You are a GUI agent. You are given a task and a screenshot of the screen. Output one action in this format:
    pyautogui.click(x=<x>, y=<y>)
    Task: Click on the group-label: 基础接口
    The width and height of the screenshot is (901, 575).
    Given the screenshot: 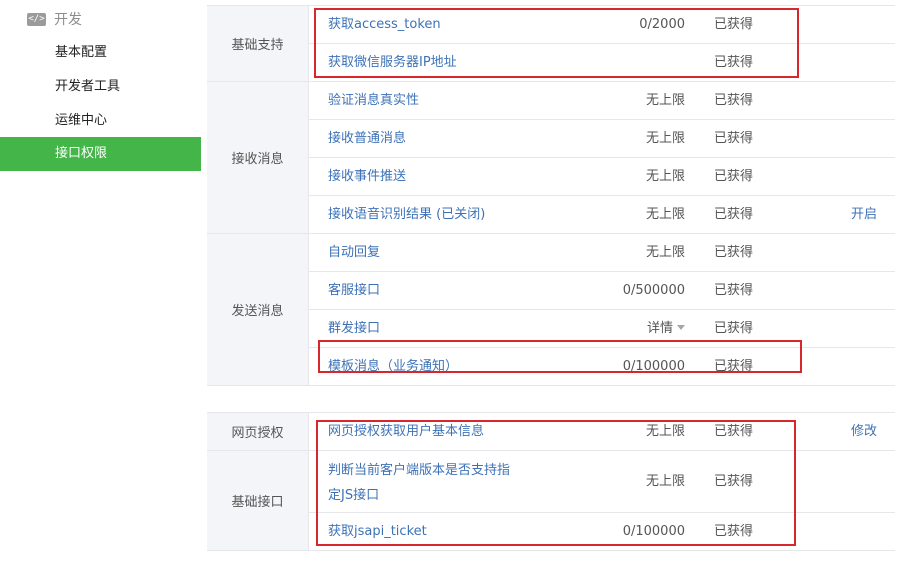 What is the action you would take?
    pyautogui.click(x=258, y=500)
    